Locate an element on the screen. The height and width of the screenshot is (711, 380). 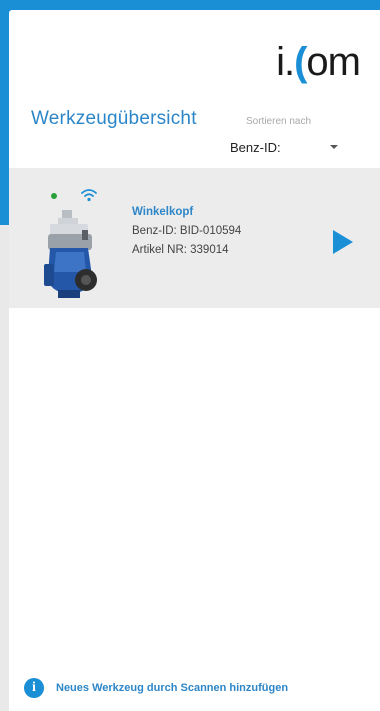
angle-head-tool-image is located at coordinates (70, 254).